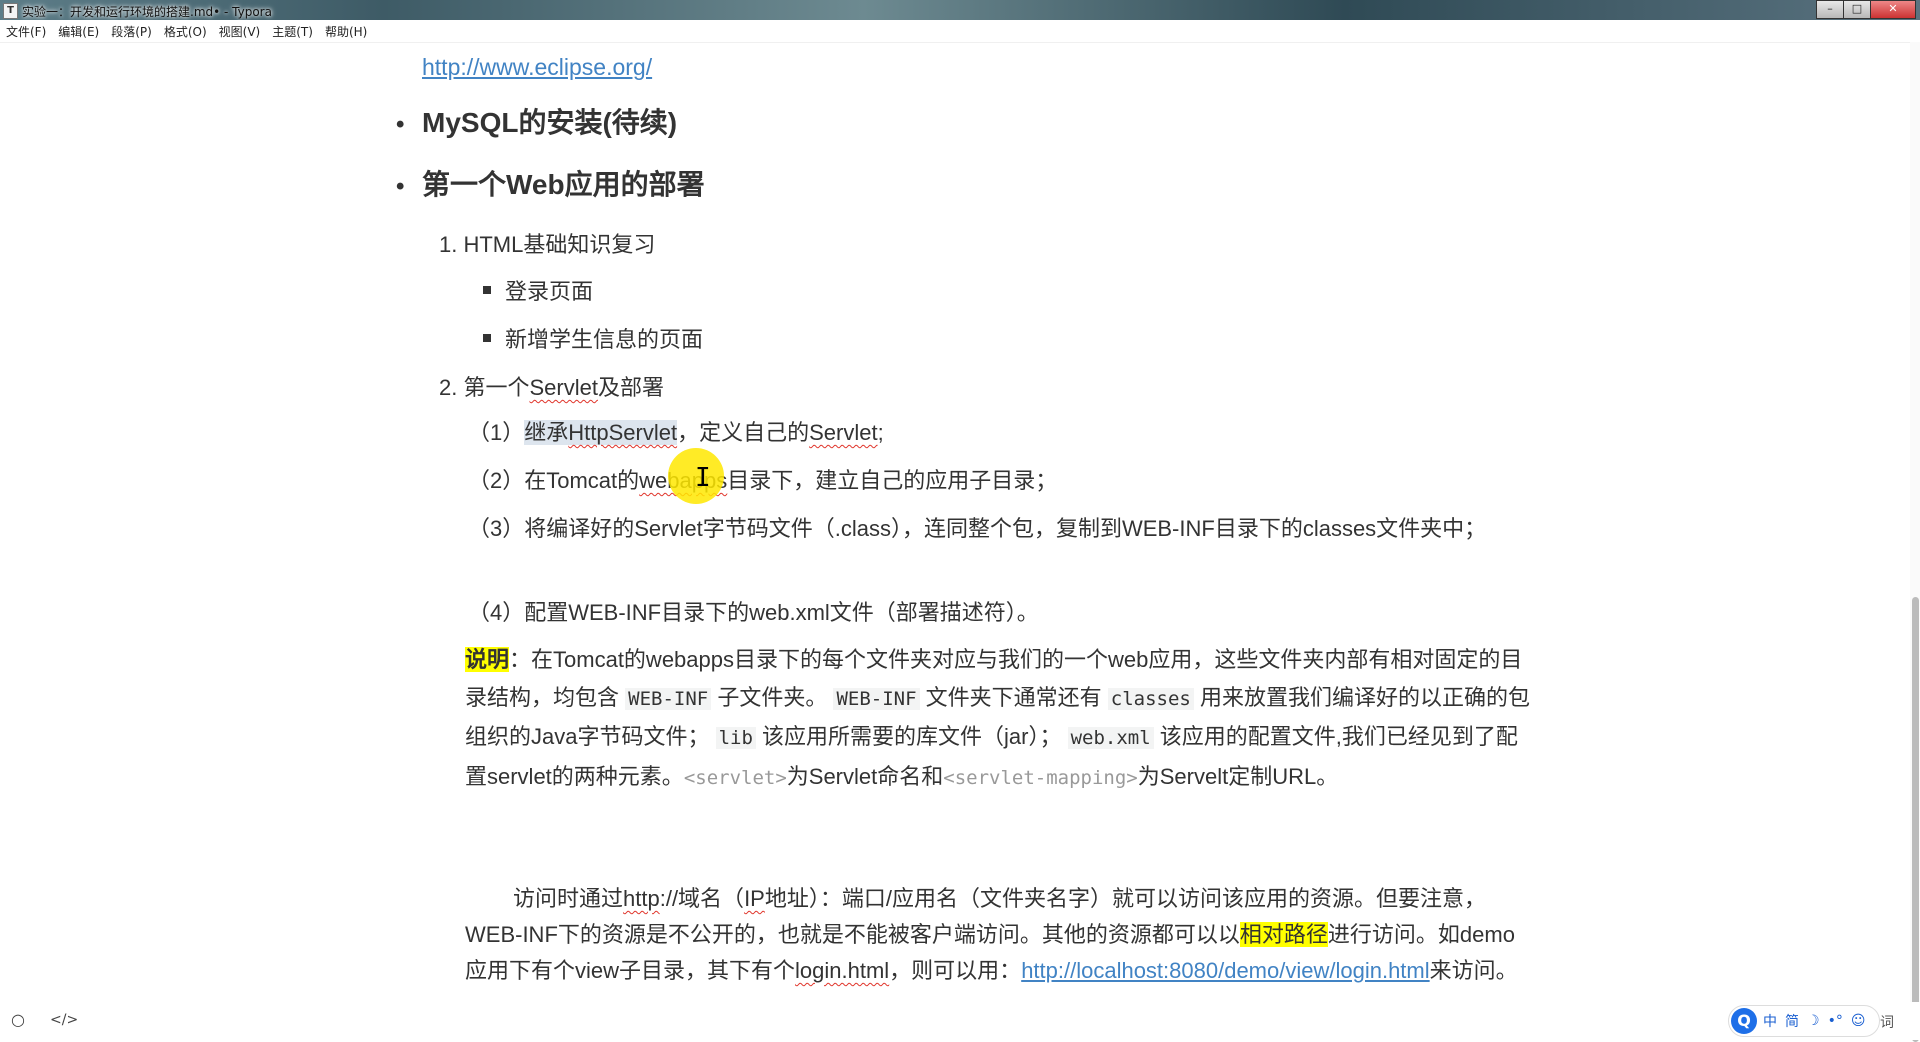 Image resolution: width=1920 pixels, height=1042 pixels. What do you see at coordinates (563, 184) in the screenshot?
I see `heading-web-deploy-text: 第一个Web应用的部署` at bounding box center [563, 184].